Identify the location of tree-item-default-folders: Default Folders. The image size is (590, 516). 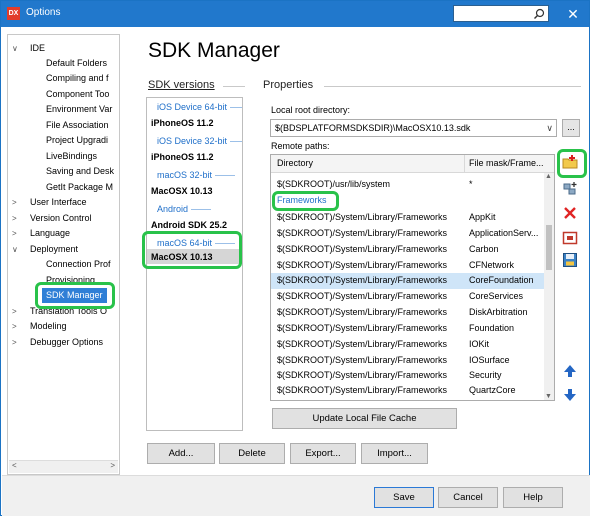
(76, 63).